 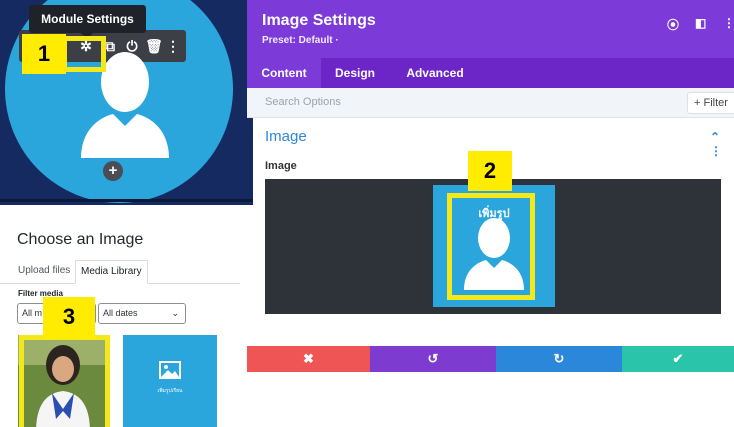 What do you see at coordinates (120, 313) in the screenshot?
I see `date-select-value: All dates` at bounding box center [120, 313].